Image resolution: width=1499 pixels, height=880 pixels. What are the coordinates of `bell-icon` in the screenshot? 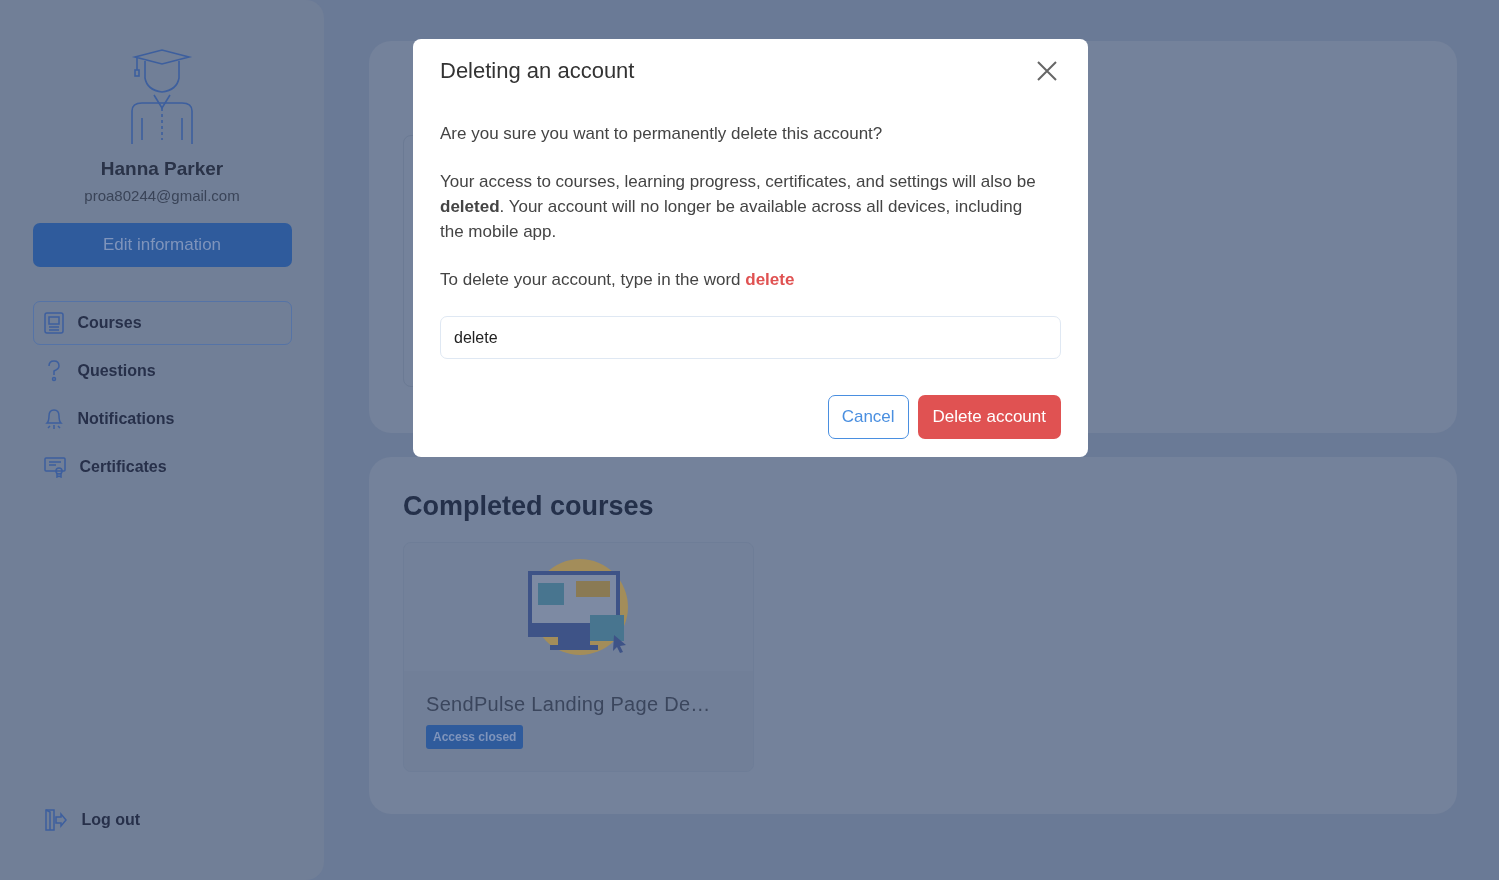 It's located at (53, 419).